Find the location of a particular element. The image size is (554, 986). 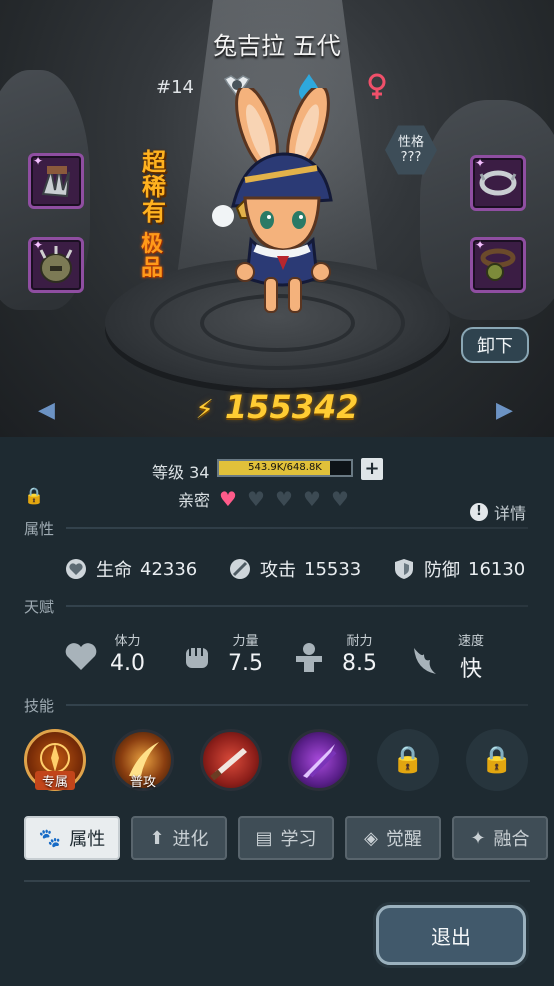

stat-atk-label: 攻击 is located at coordinates (278, 570).